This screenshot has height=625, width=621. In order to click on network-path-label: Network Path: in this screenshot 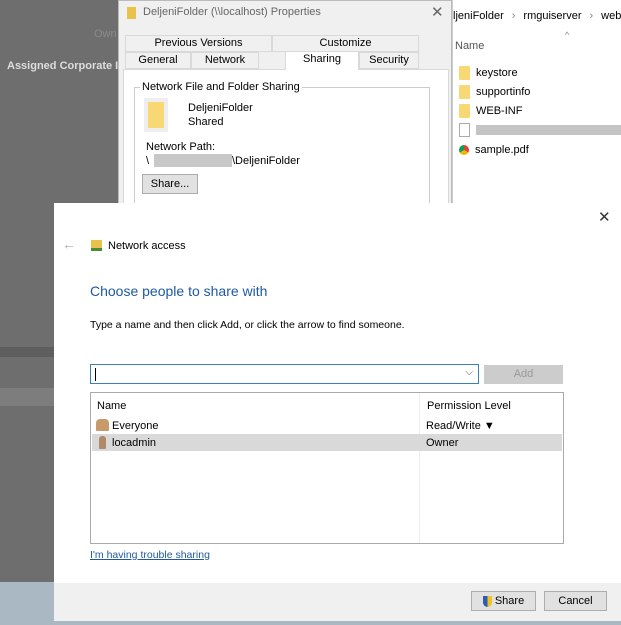, I will do `click(181, 147)`.